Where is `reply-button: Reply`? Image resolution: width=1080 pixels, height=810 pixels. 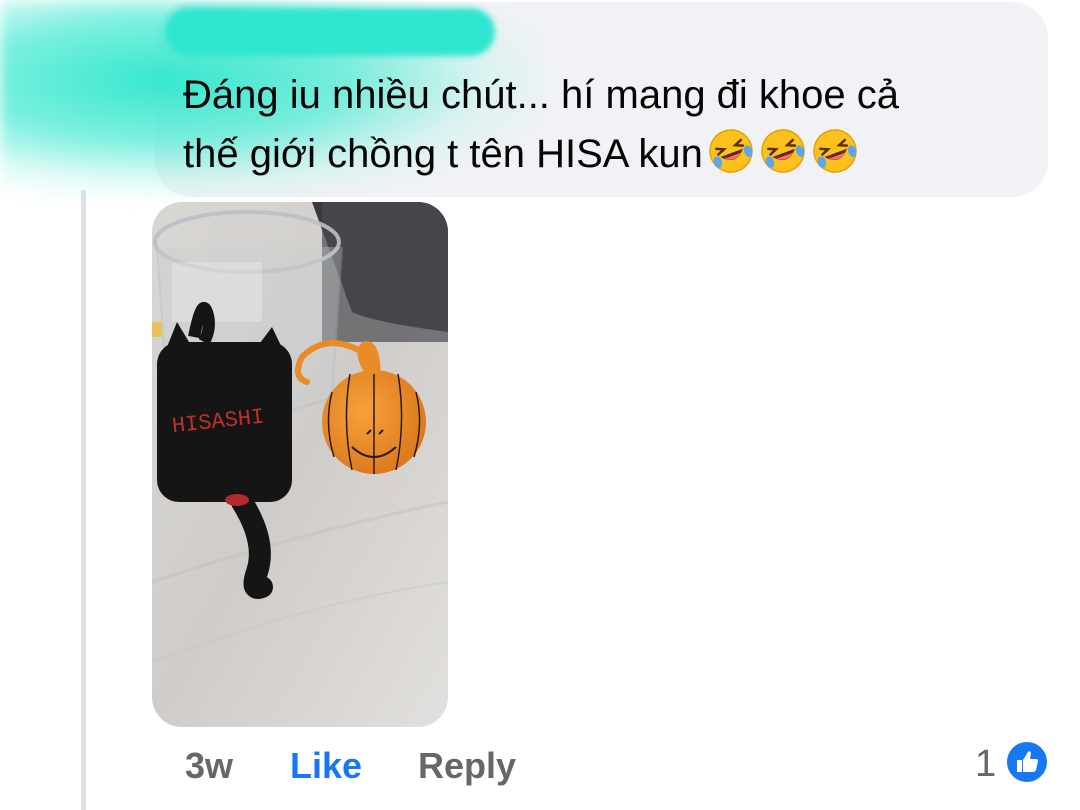 reply-button: Reply is located at coordinates (467, 766).